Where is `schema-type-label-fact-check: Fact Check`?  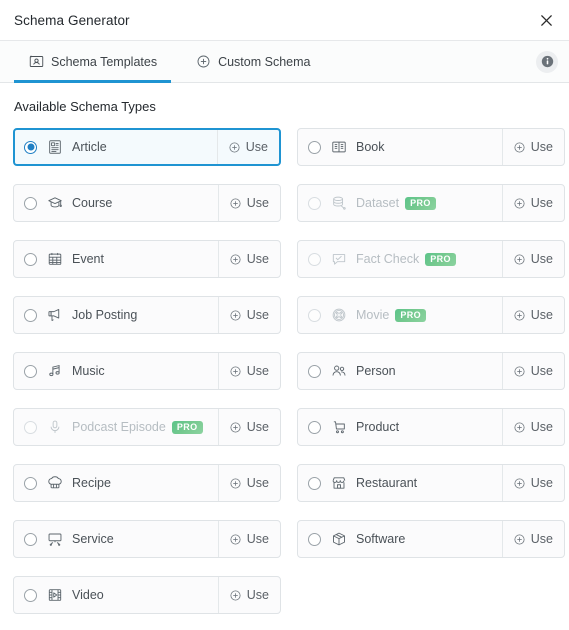 schema-type-label-fact-check: Fact Check is located at coordinates (388, 259).